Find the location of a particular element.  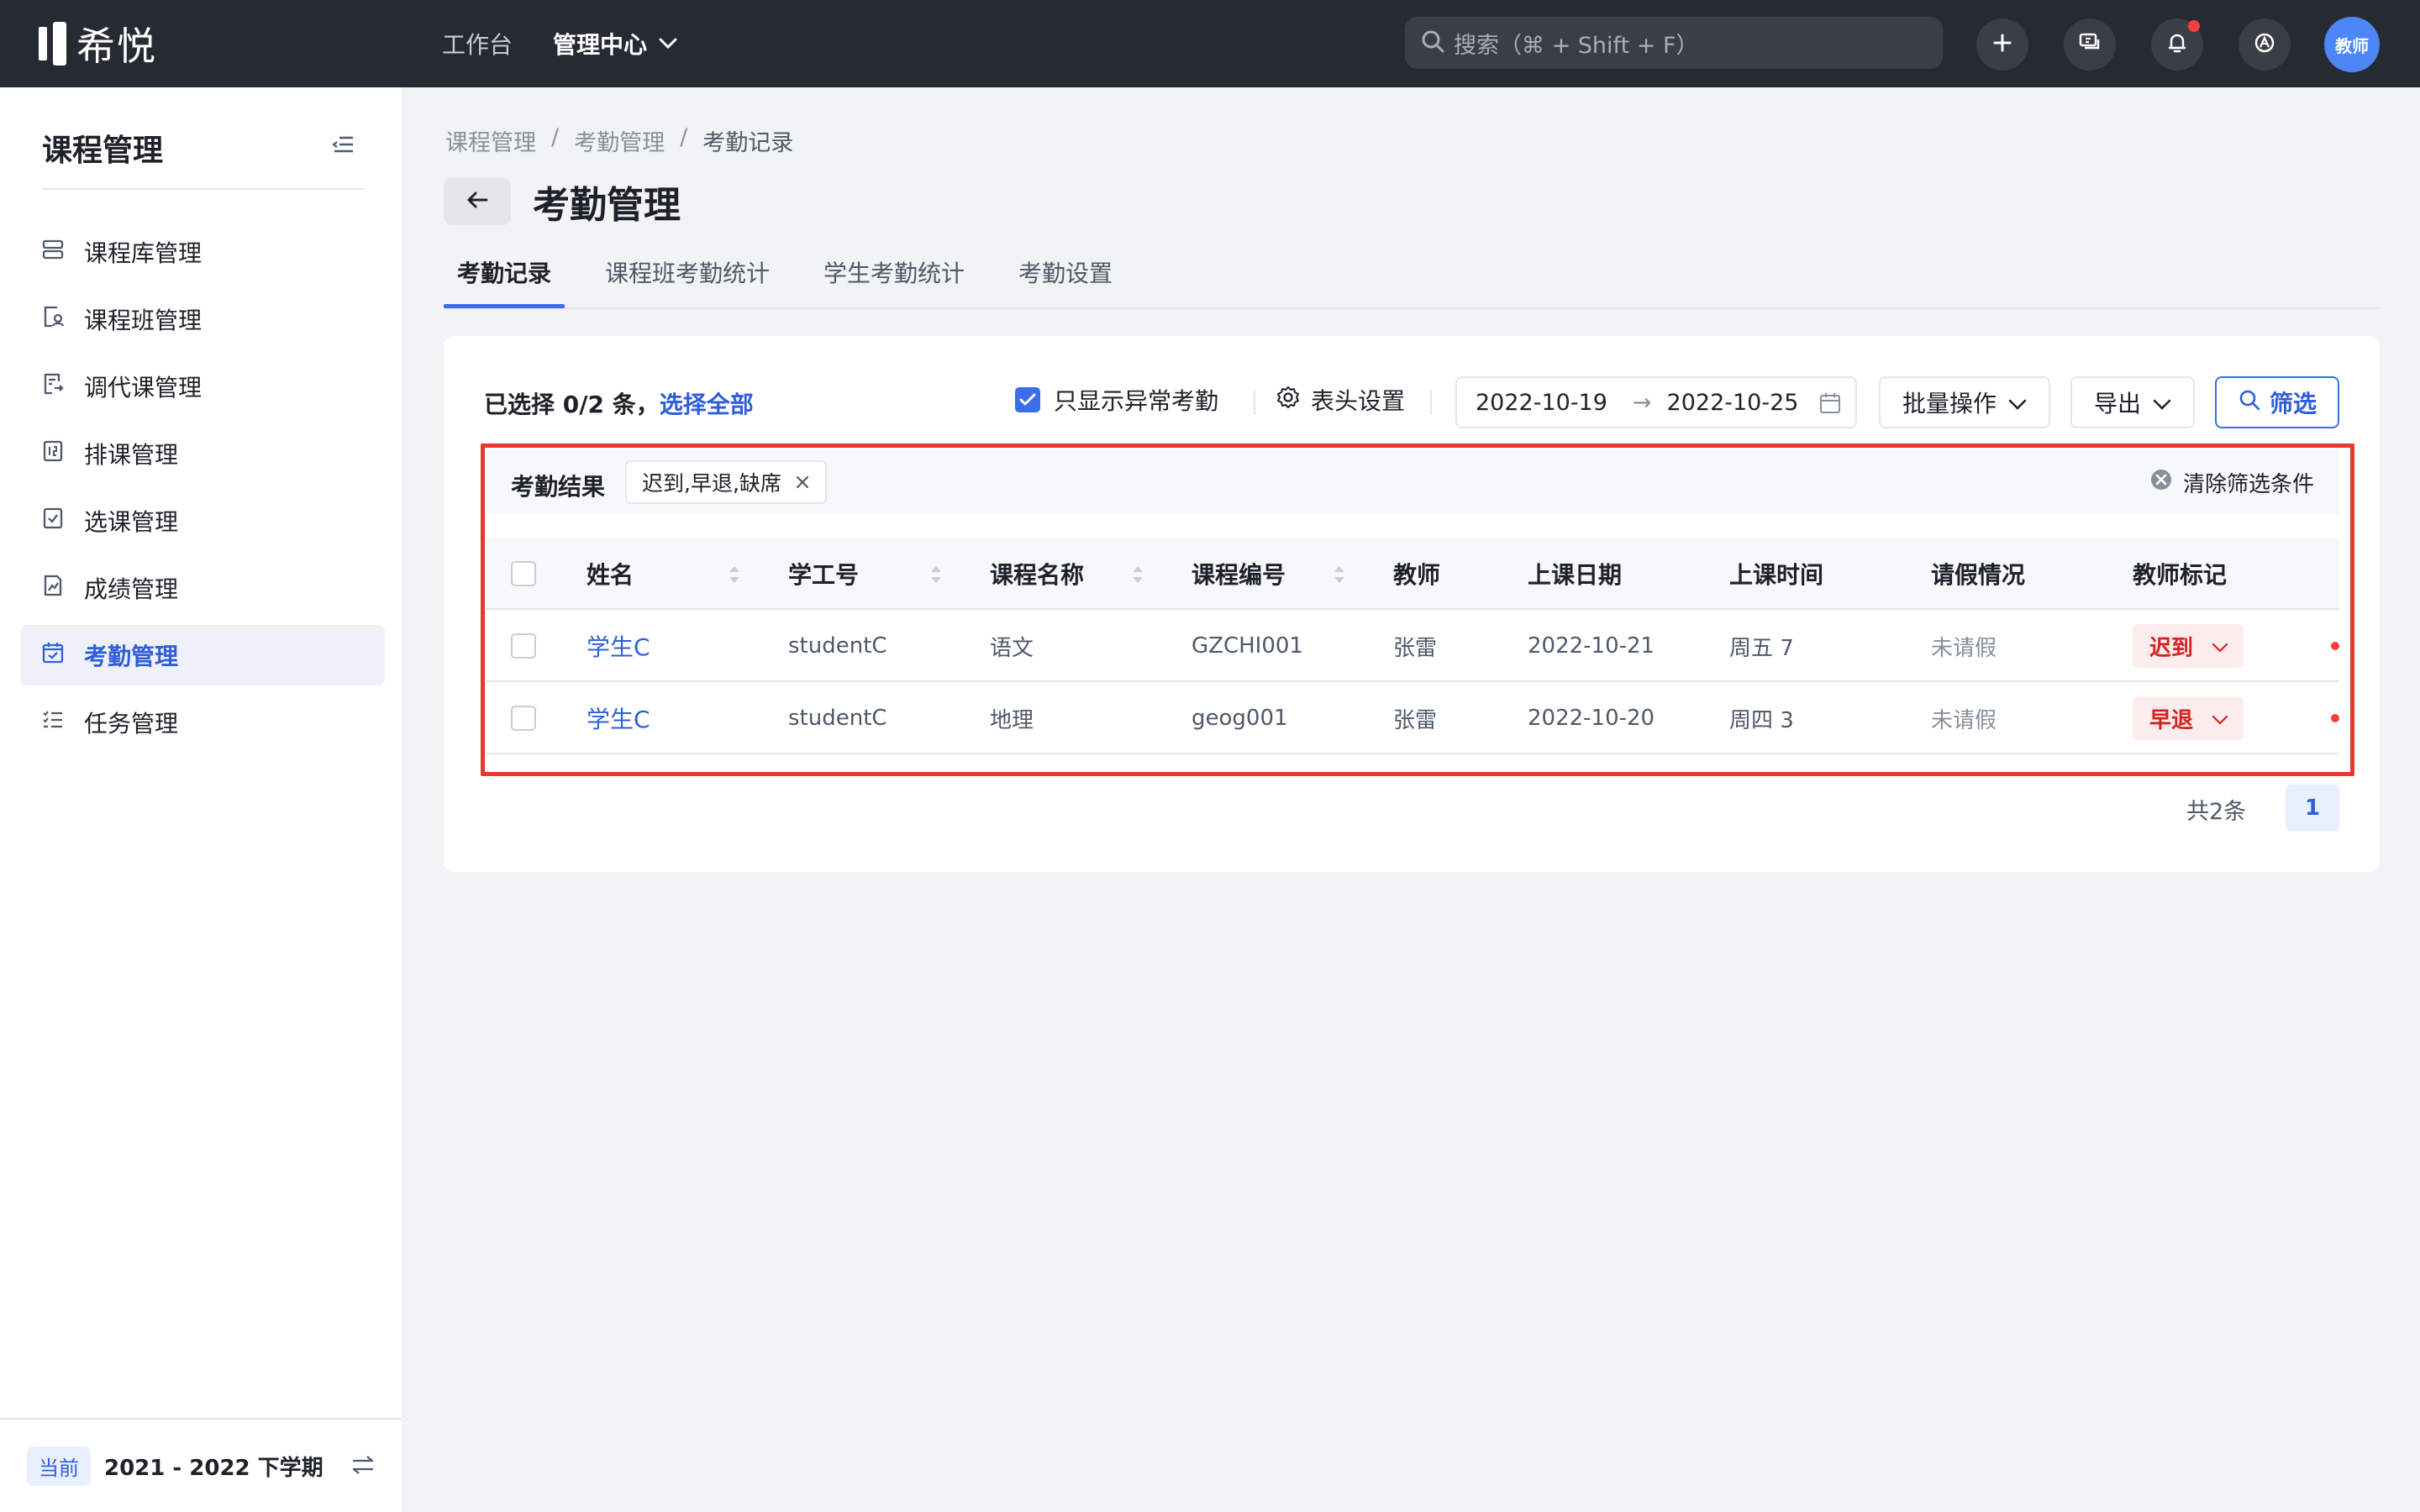

circle-a-icon is located at coordinates (2265, 44).